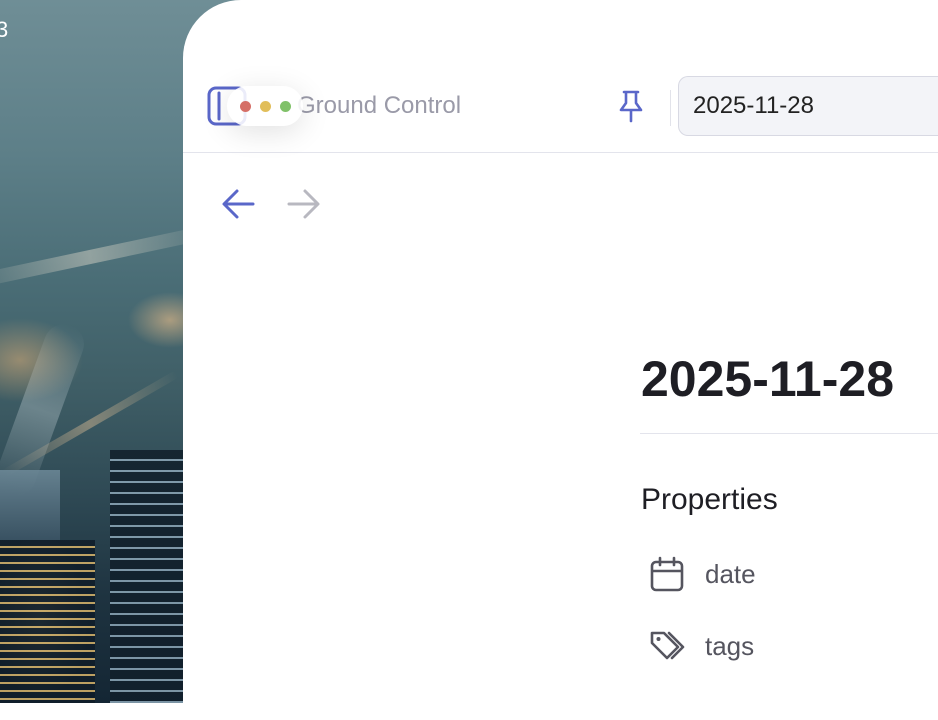  What do you see at coordinates (379, 105) in the screenshot?
I see `app-title: Ground Control` at bounding box center [379, 105].